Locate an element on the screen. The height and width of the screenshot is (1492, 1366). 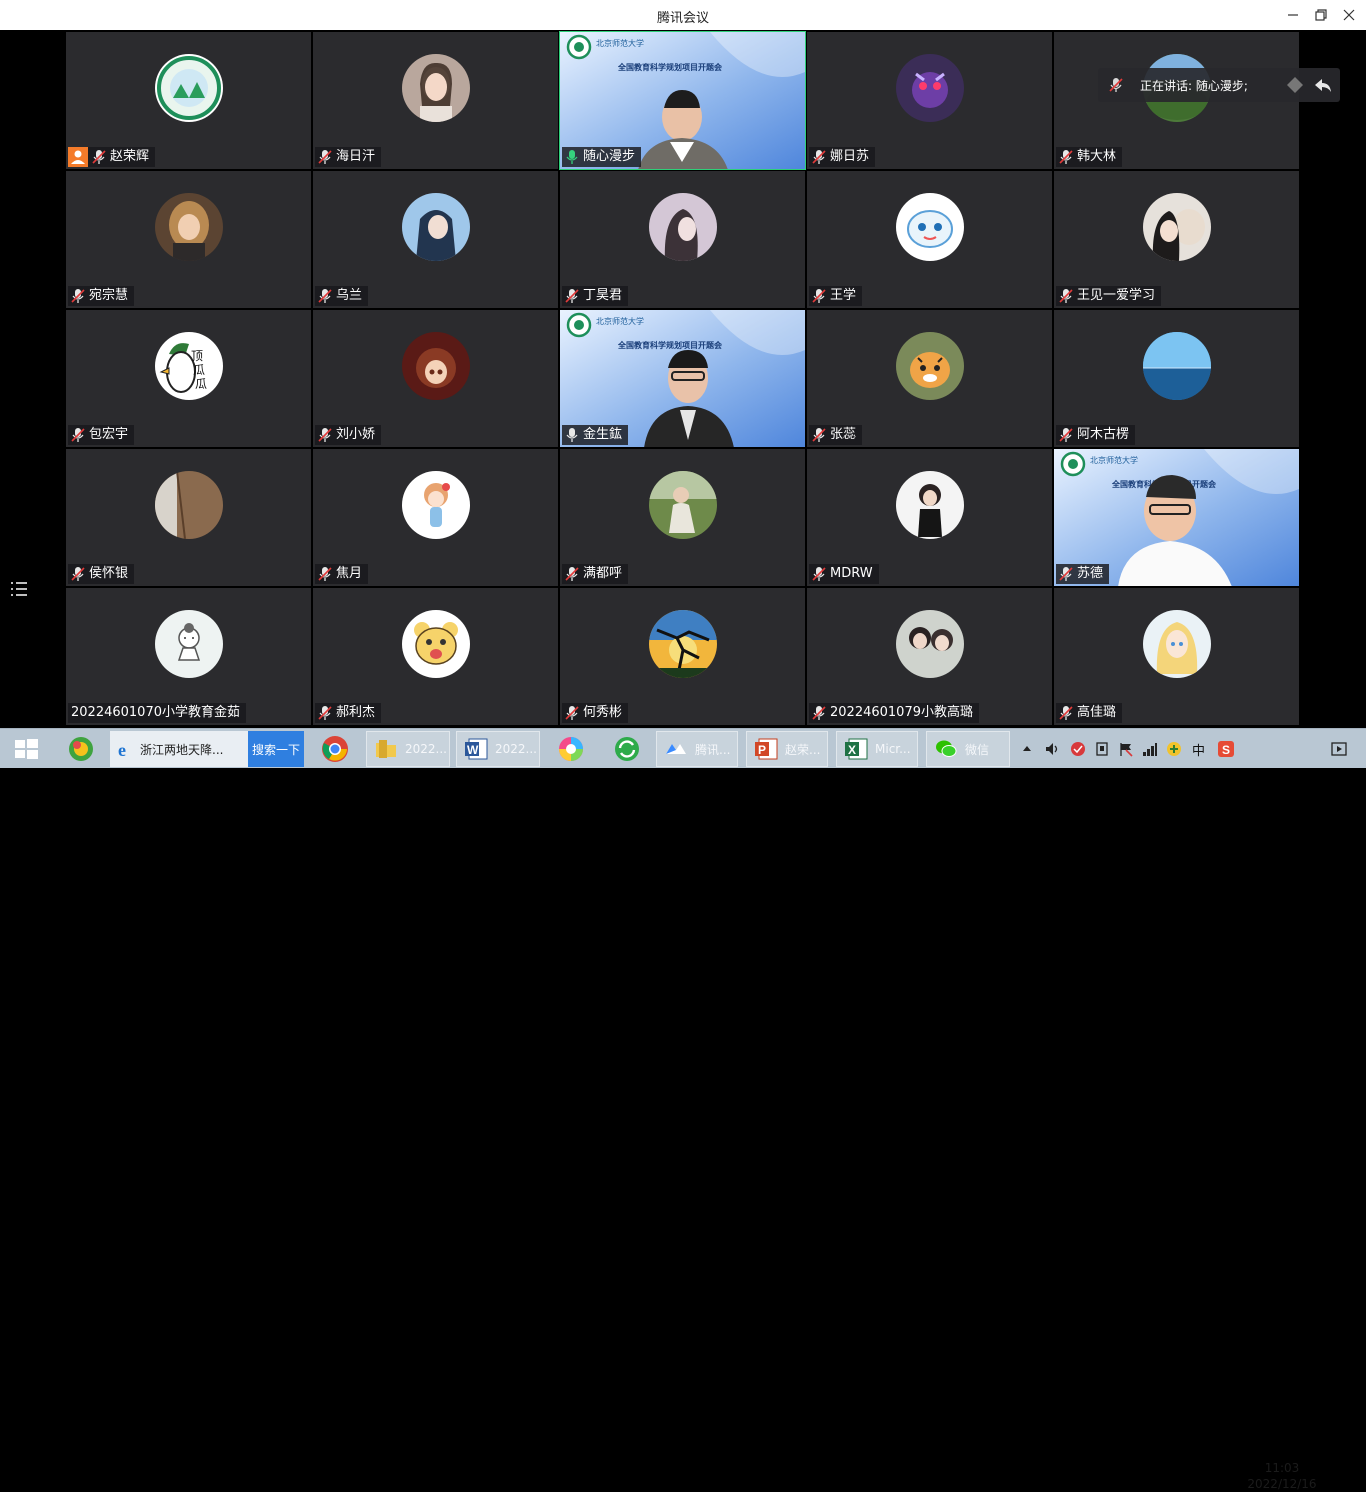
participant-tile: 王见一爱学习 is located at coordinates (1176, 239).